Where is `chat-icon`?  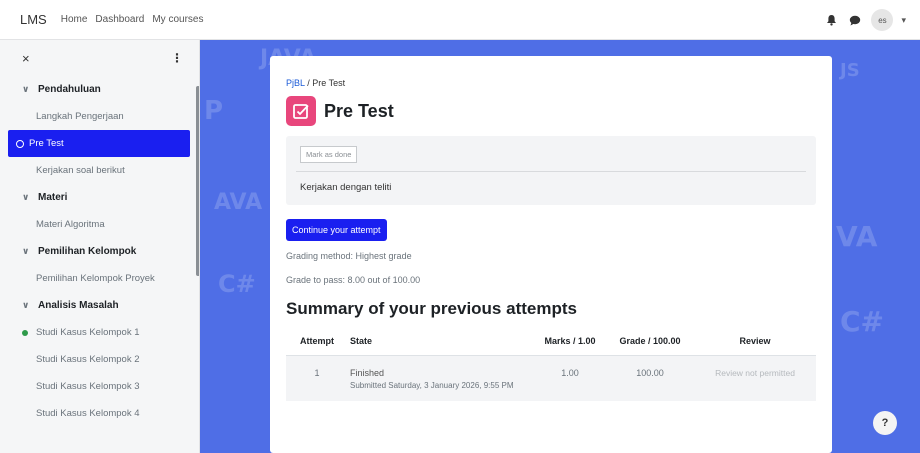 chat-icon is located at coordinates (855, 20).